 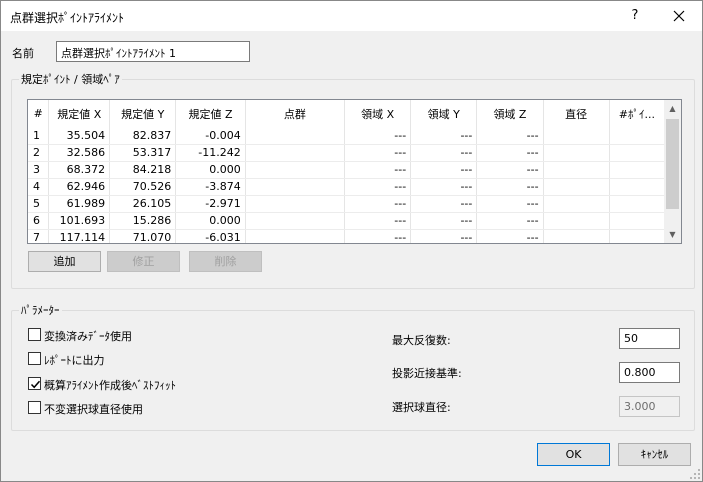 I want to click on sphere-diameter-field: 3.000, so click(x=649, y=406).